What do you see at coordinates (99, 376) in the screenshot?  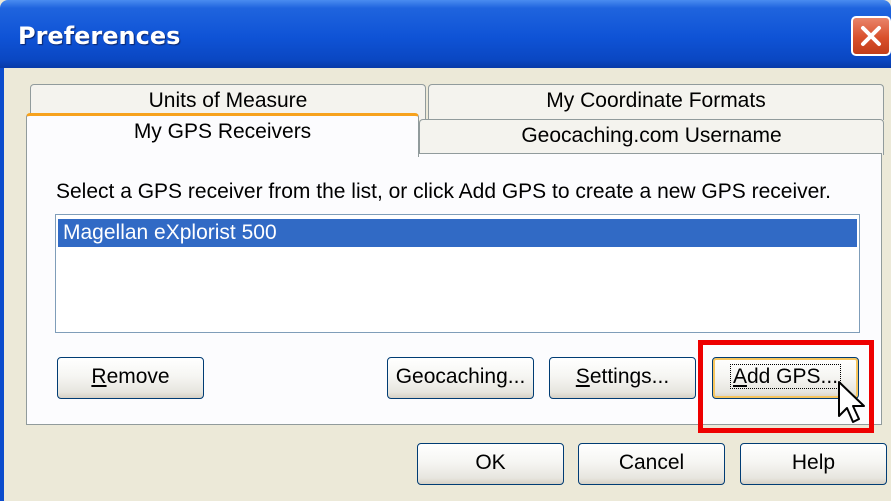 I see `accelerator-key: R` at bounding box center [99, 376].